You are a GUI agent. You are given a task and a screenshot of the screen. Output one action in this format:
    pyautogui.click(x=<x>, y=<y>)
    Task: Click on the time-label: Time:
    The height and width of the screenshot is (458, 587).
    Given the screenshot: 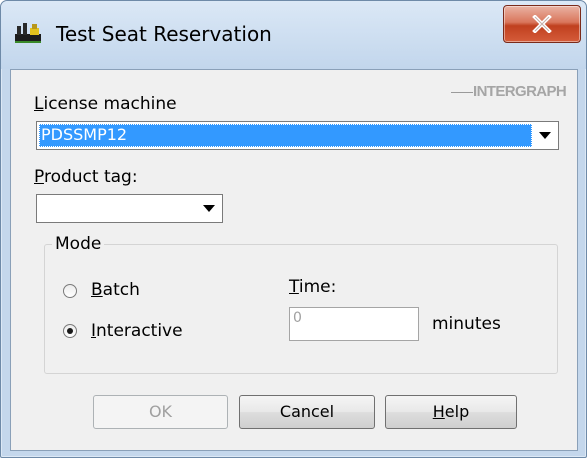 What is the action you would take?
    pyautogui.click(x=312, y=287)
    